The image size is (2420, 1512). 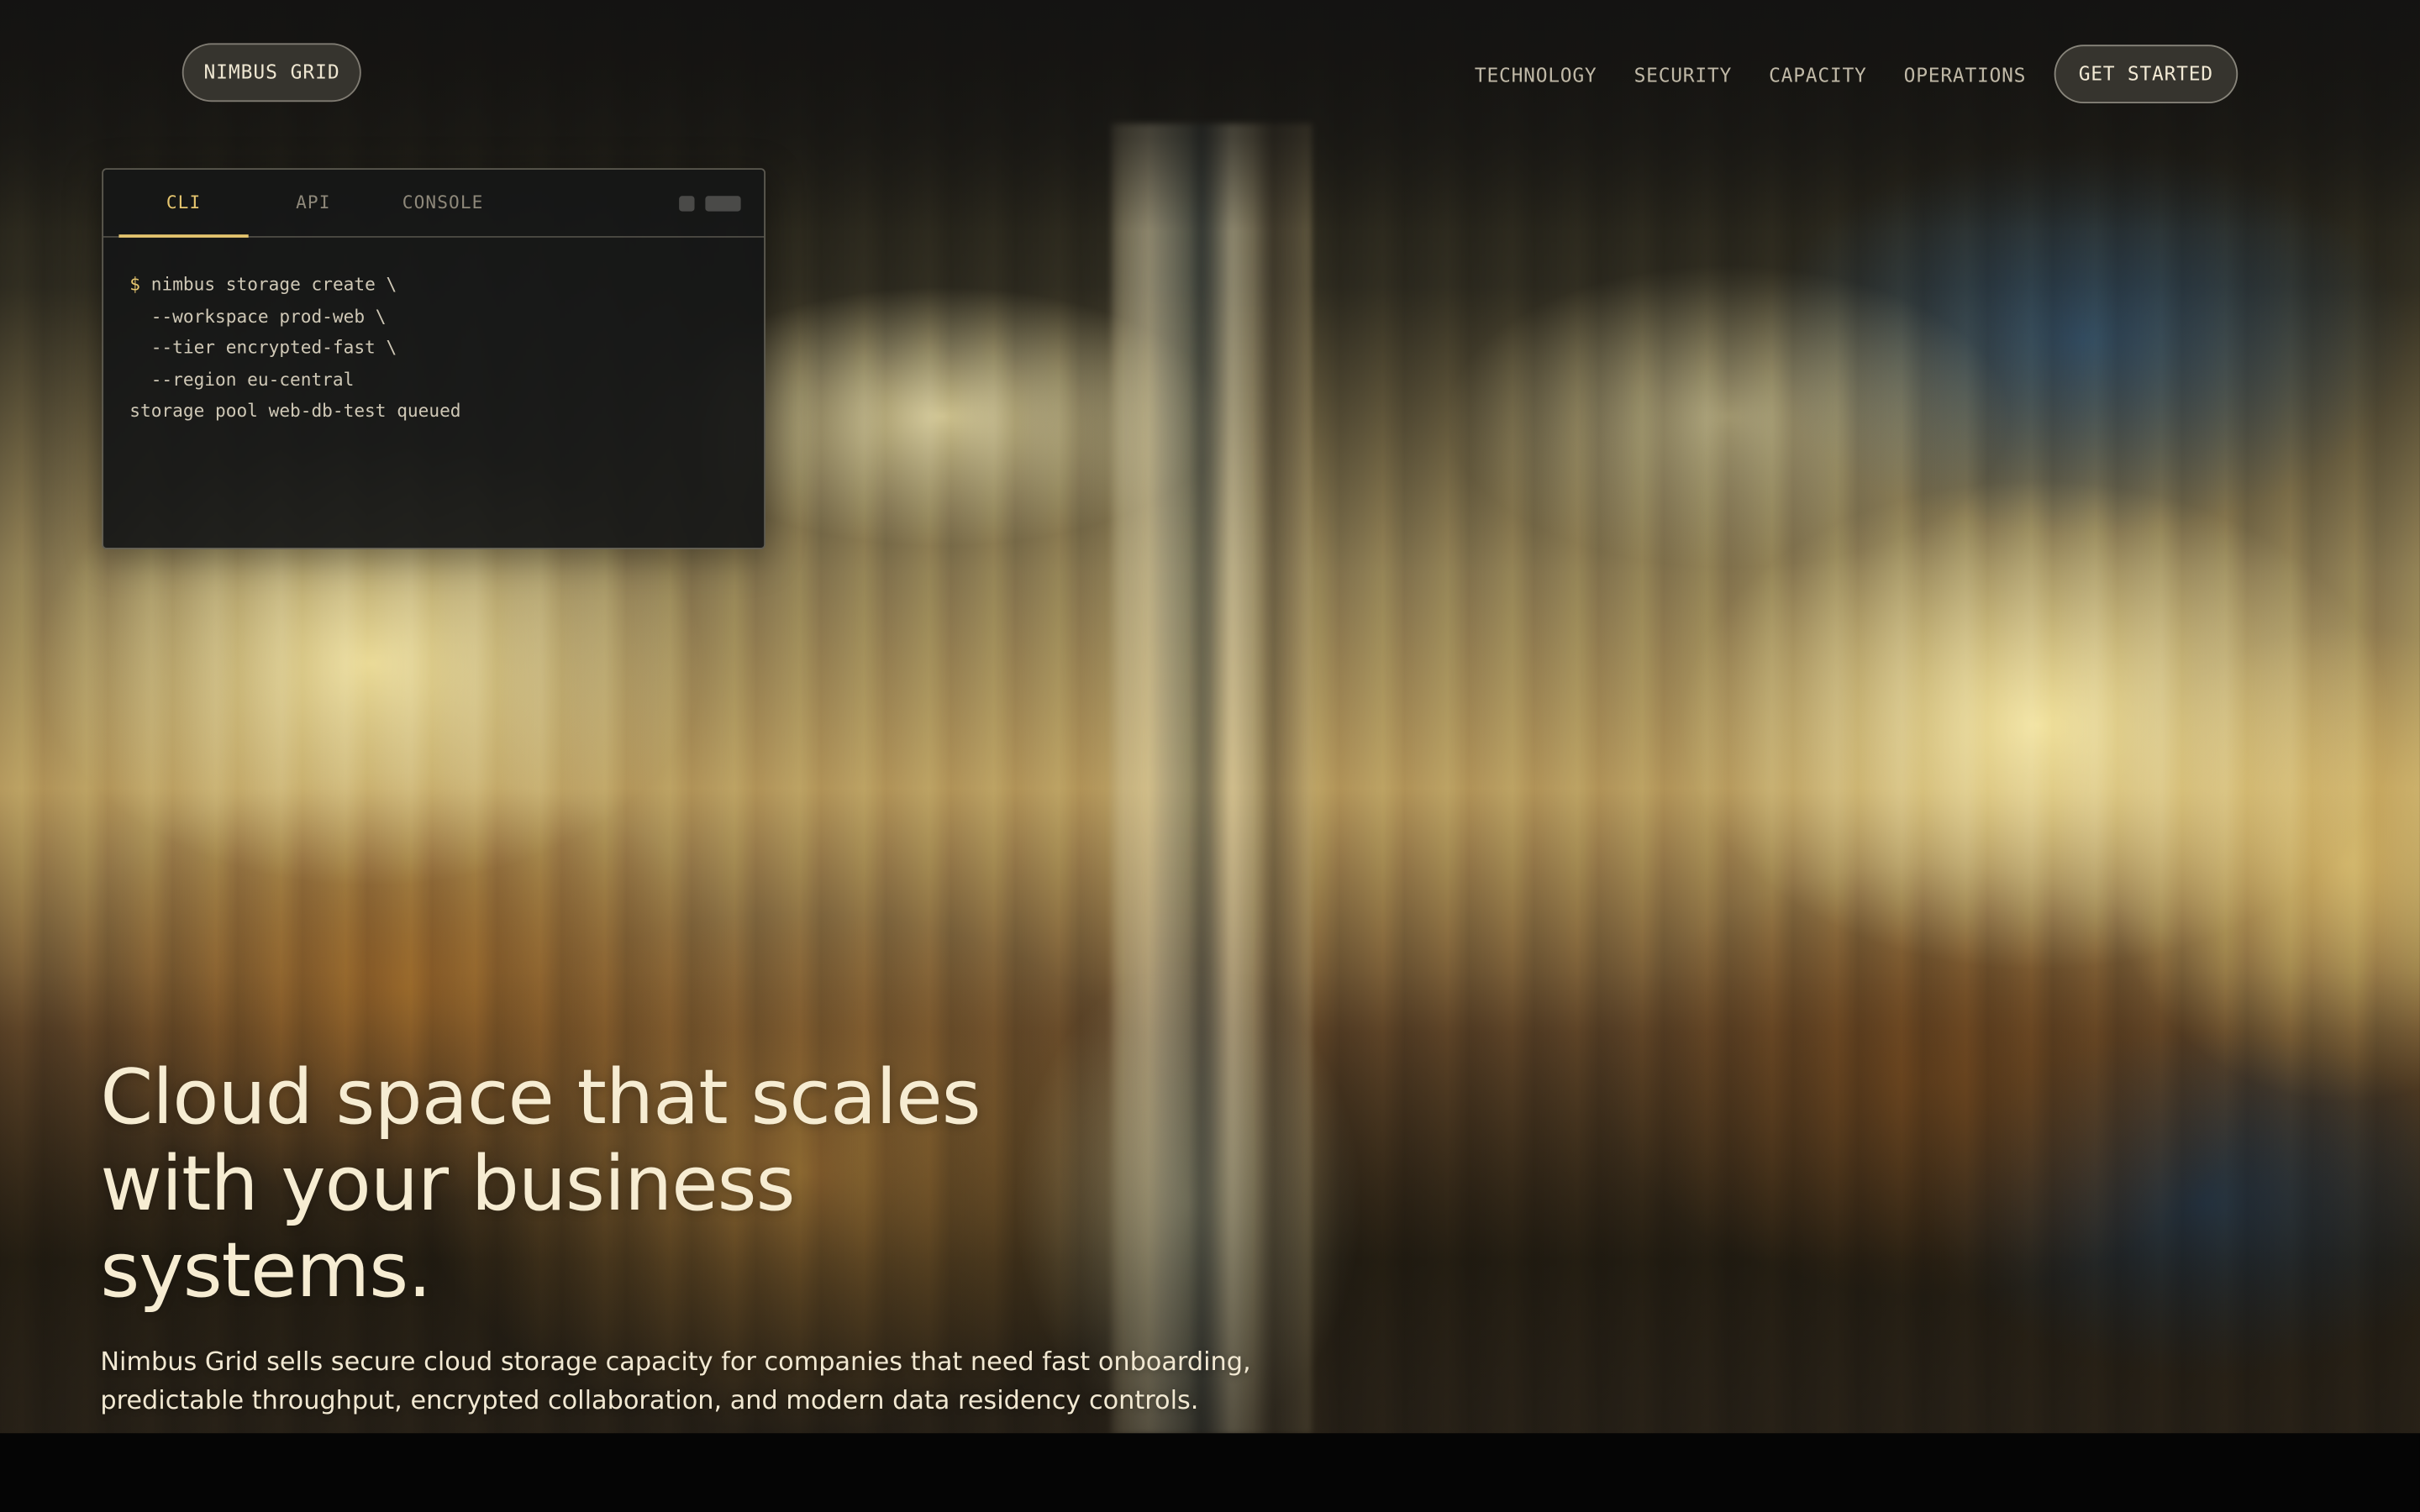 What do you see at coordinates (448, 1184) in the screenshot?
I see `headline-line: with your business` at bounding box center [448, 1184].